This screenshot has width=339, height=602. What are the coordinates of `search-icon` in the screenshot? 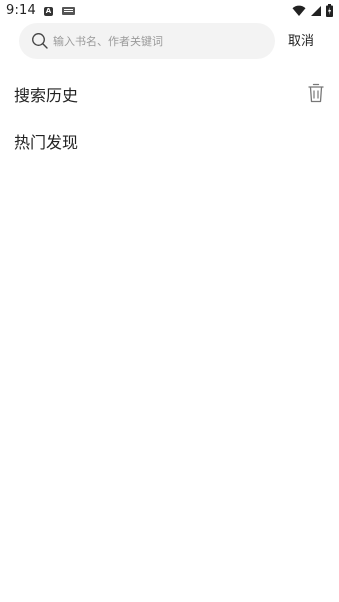 It's located at (40, 41).